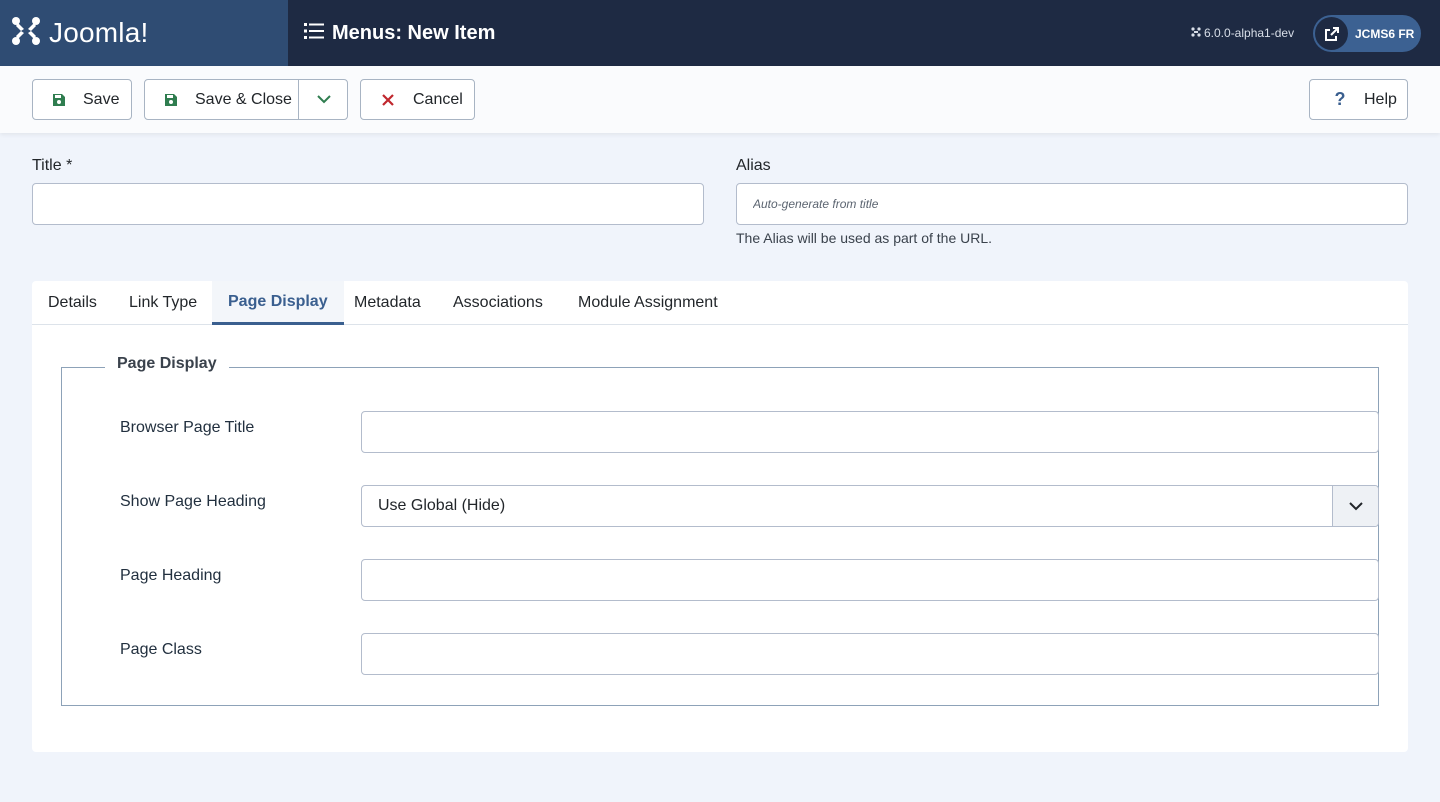  What do you see at coordinates (26, 33) in the screenshot?
I see `joomla-logo-icon` at bounding box center [26, 33].